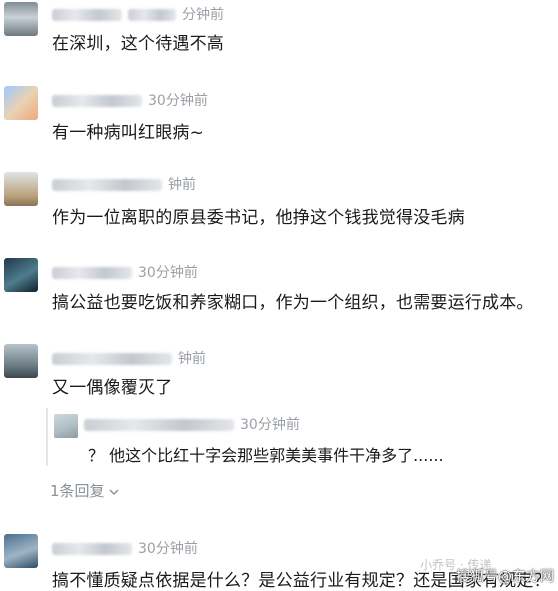 This screenshot has height=591, width=558. I want to click on comment-item: 30分钟前 搞公益也要吃饭和养家糊口，作为一个组织，也需要运行成本。, so click(279, 284).